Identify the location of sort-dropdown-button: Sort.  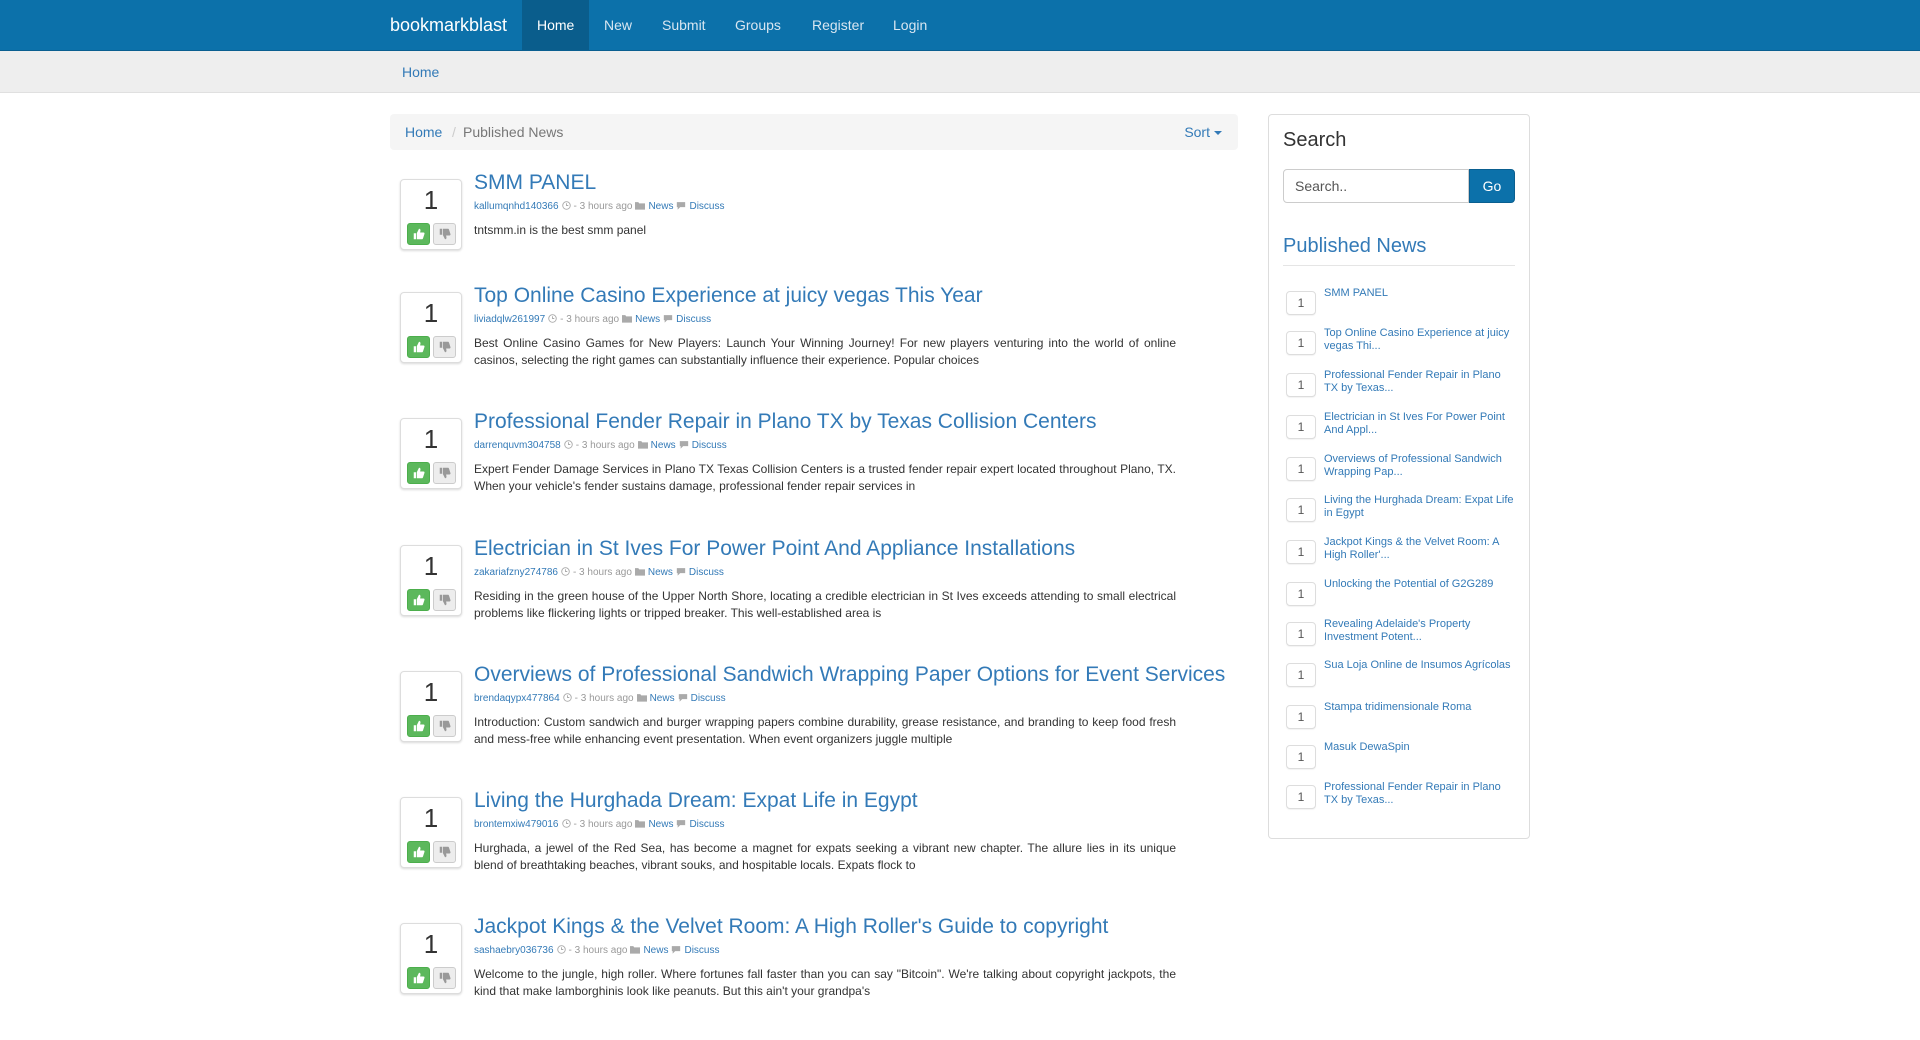
(1203, 132).